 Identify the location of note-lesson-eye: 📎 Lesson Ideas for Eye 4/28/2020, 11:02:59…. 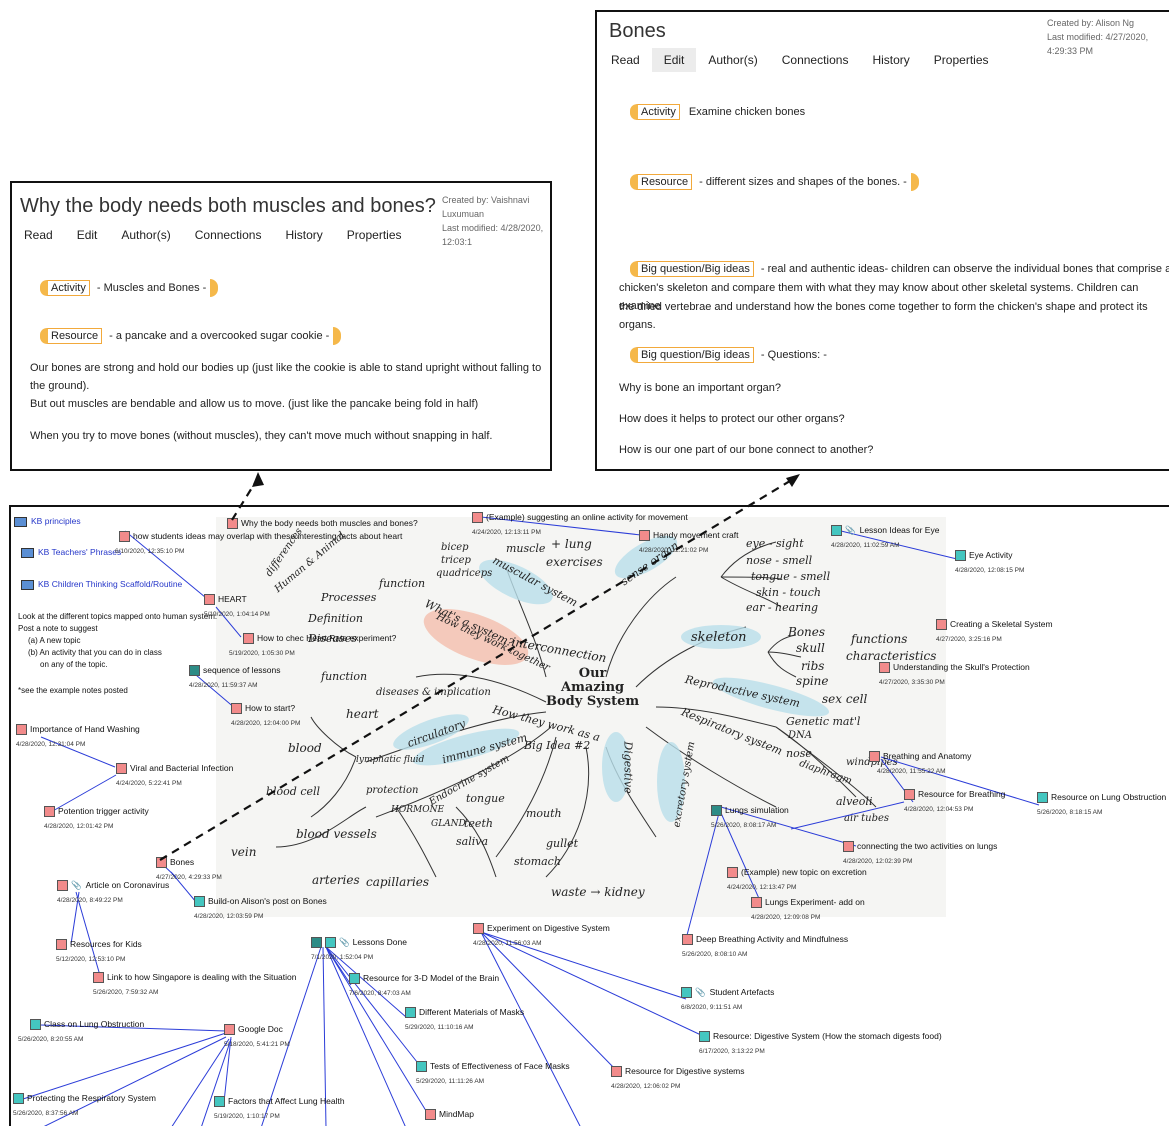
(885, 537).